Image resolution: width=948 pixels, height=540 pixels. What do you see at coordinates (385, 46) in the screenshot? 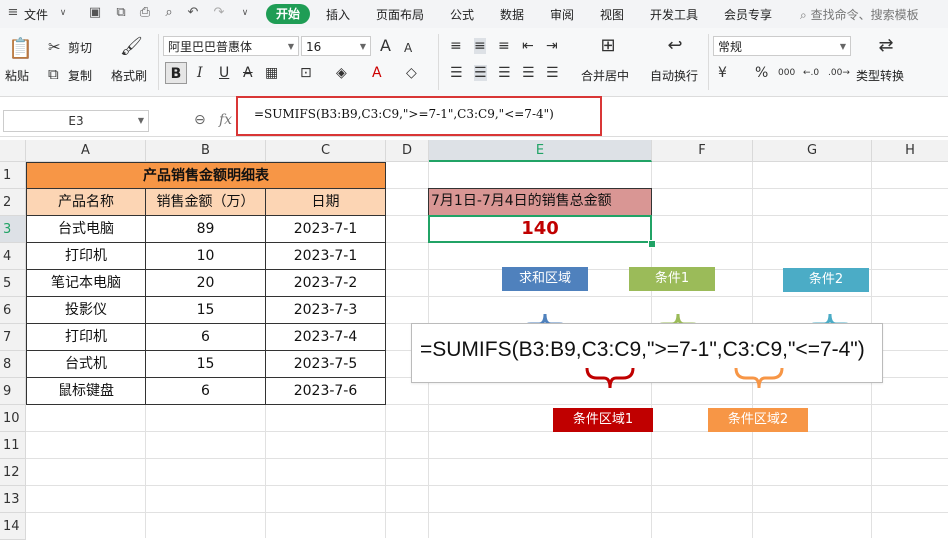
I see `grow-font-icon: A` at bounding box center [385, 46].